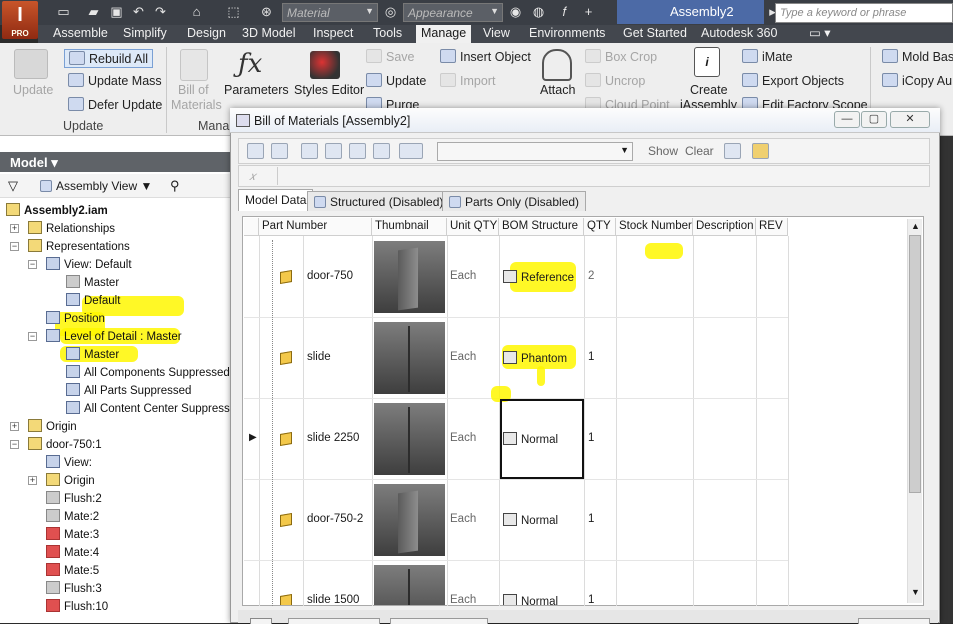 This screenshot has height=624, width=953. I want to click on adjust-icon: ◉, so click(515, 12).